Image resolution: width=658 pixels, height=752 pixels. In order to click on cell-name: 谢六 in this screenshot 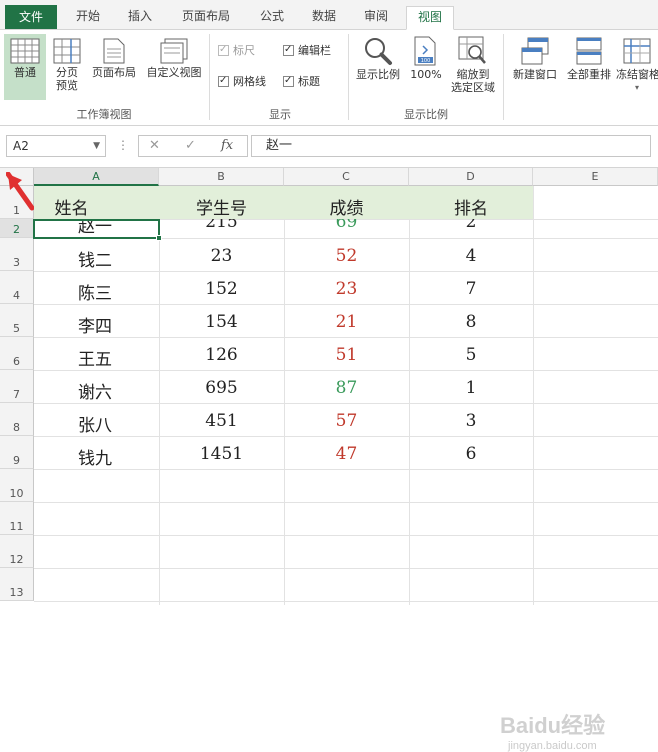, I will do `click(95, 390)`.